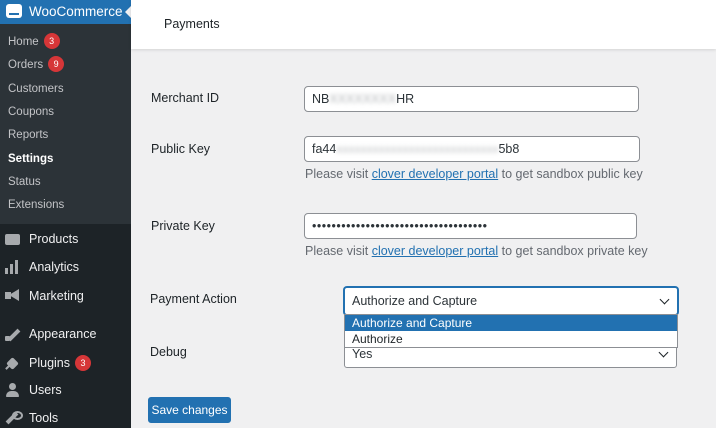 The width and height of the screenshot is (716, 428). Describe the element at coordinates (31, 112) in the screenshot. I see `submenu-coupons: Coupons` at that location.